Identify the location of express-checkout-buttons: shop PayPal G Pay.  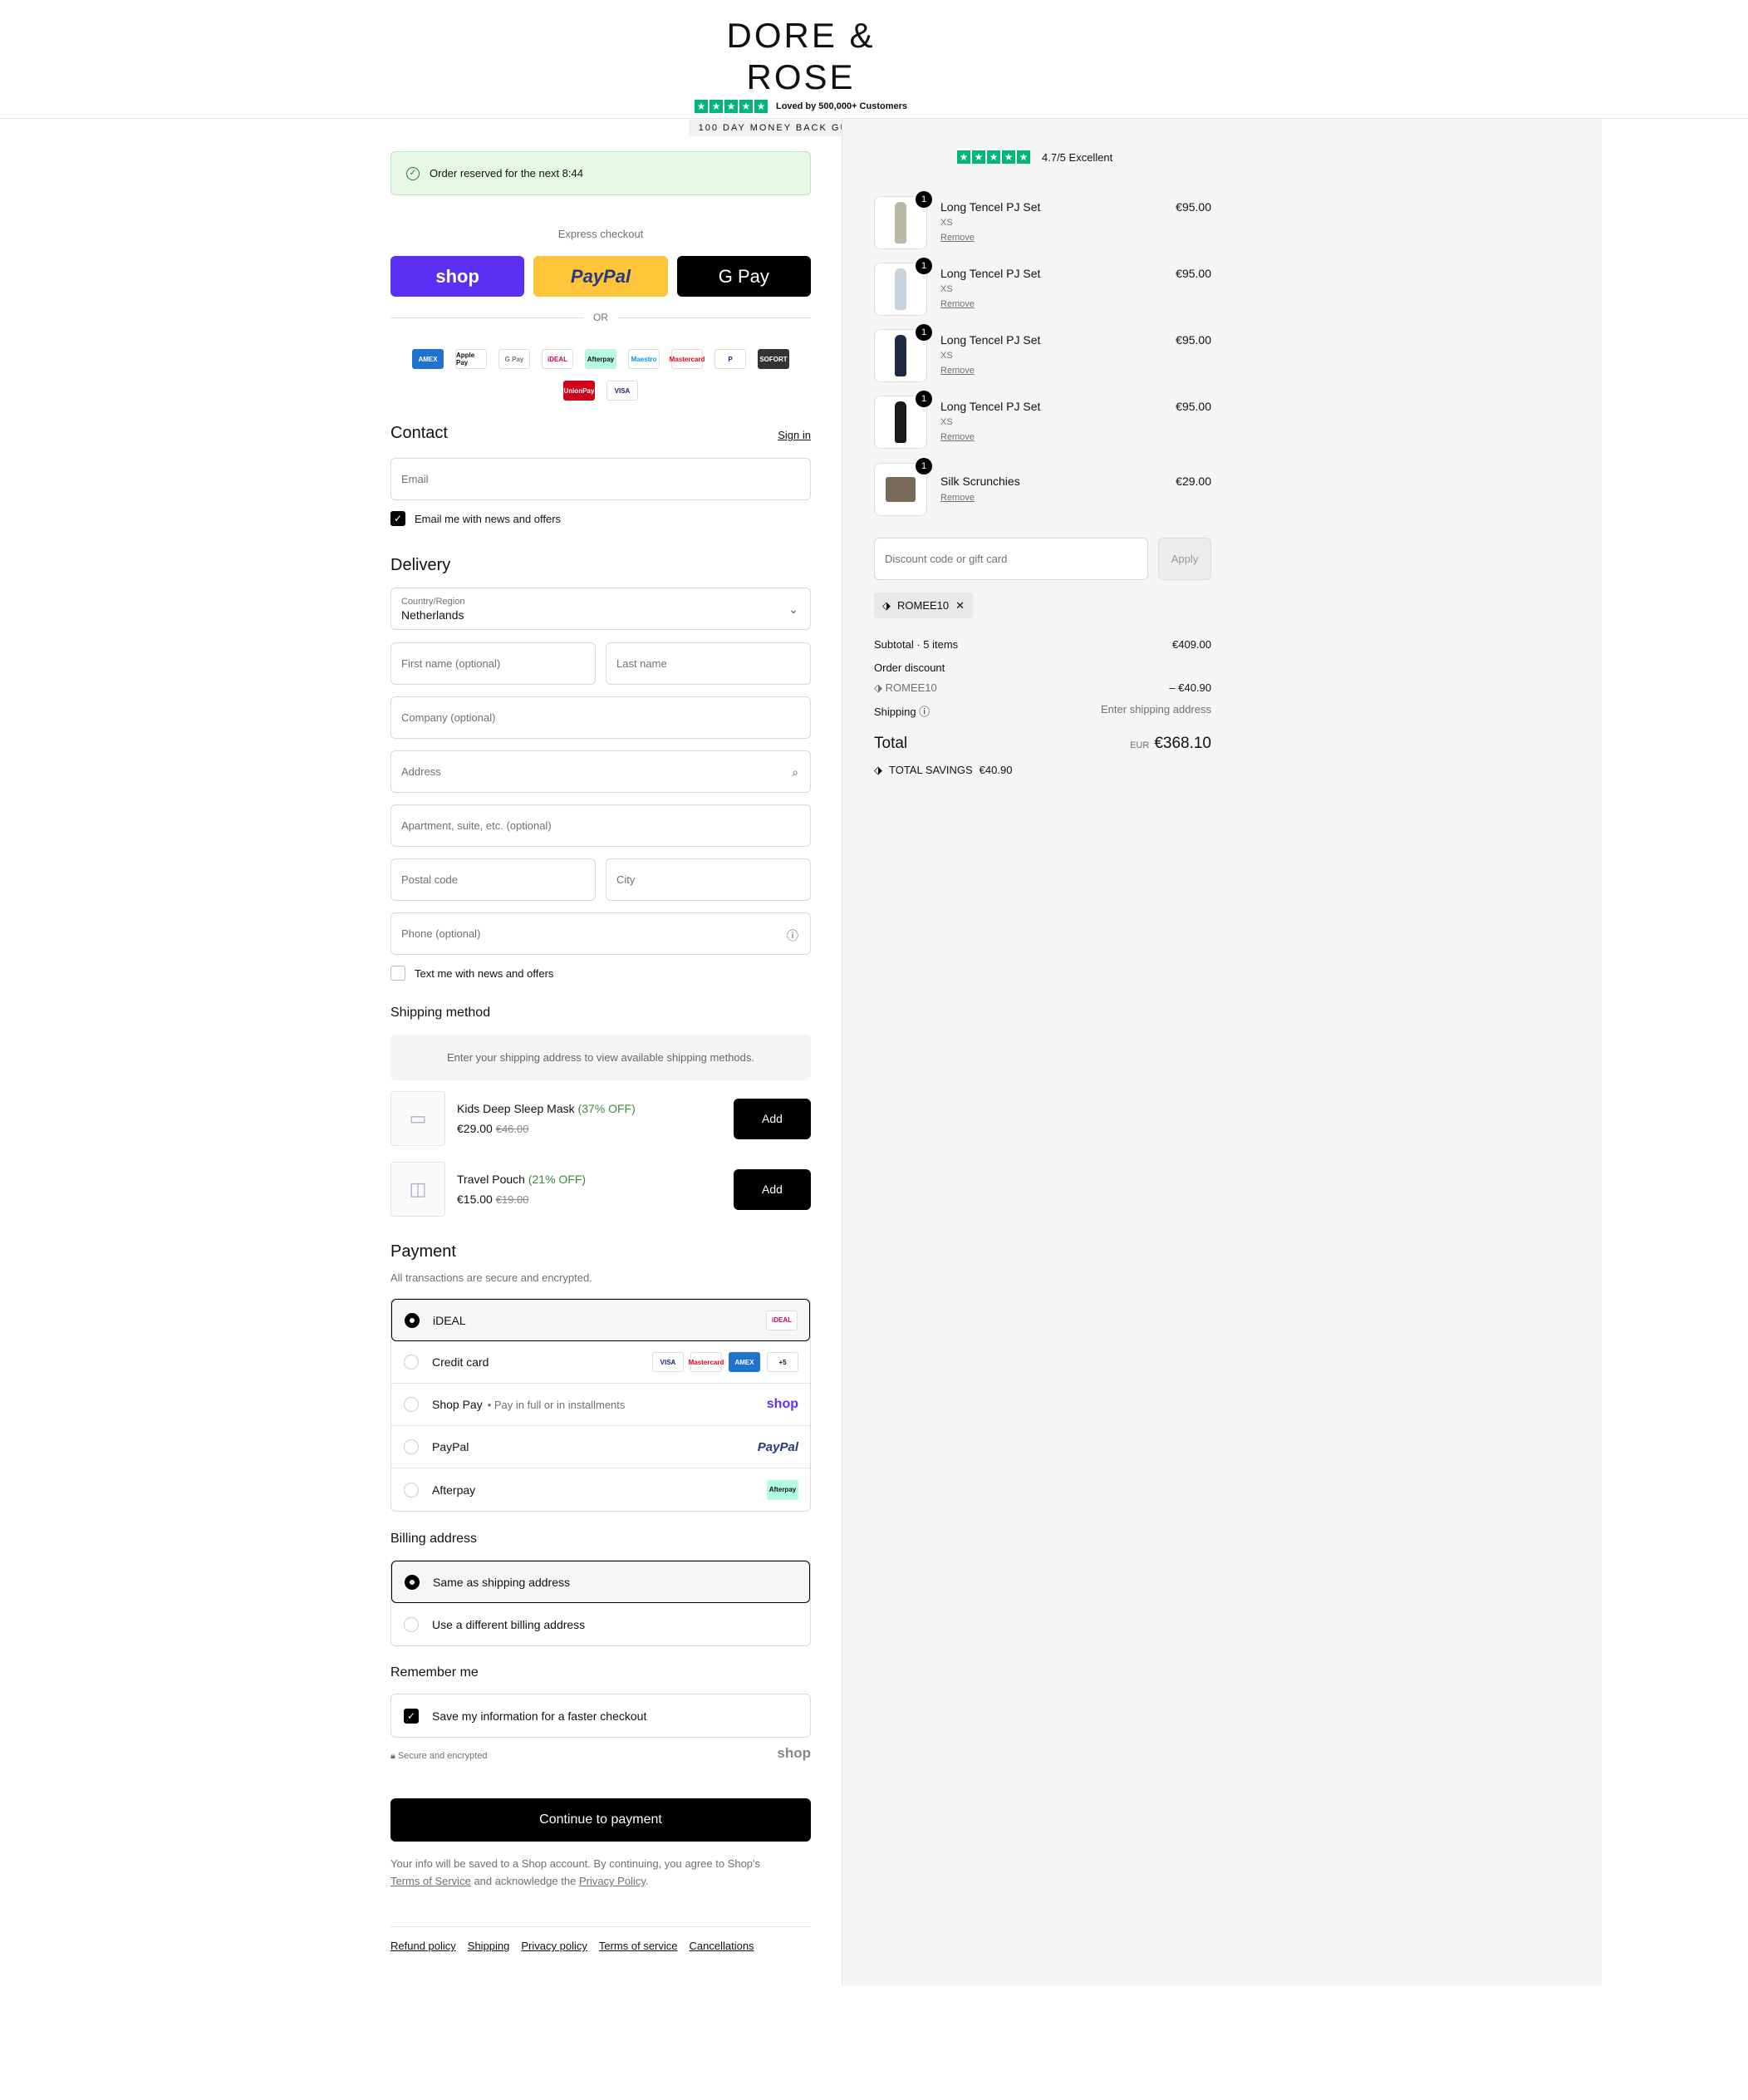
(600, 276).